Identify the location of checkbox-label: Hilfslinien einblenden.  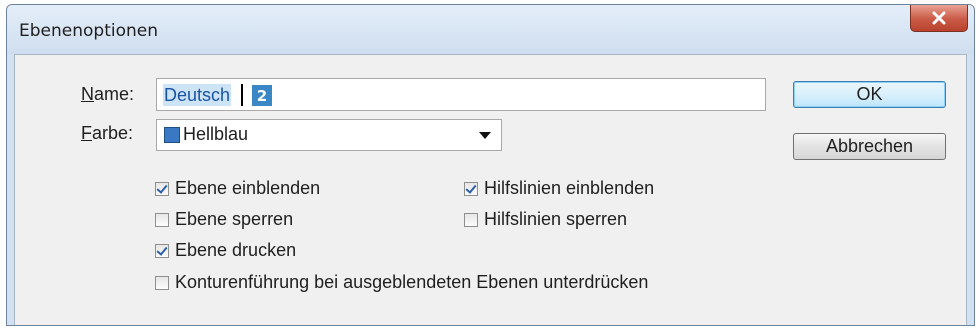
(569, 188).